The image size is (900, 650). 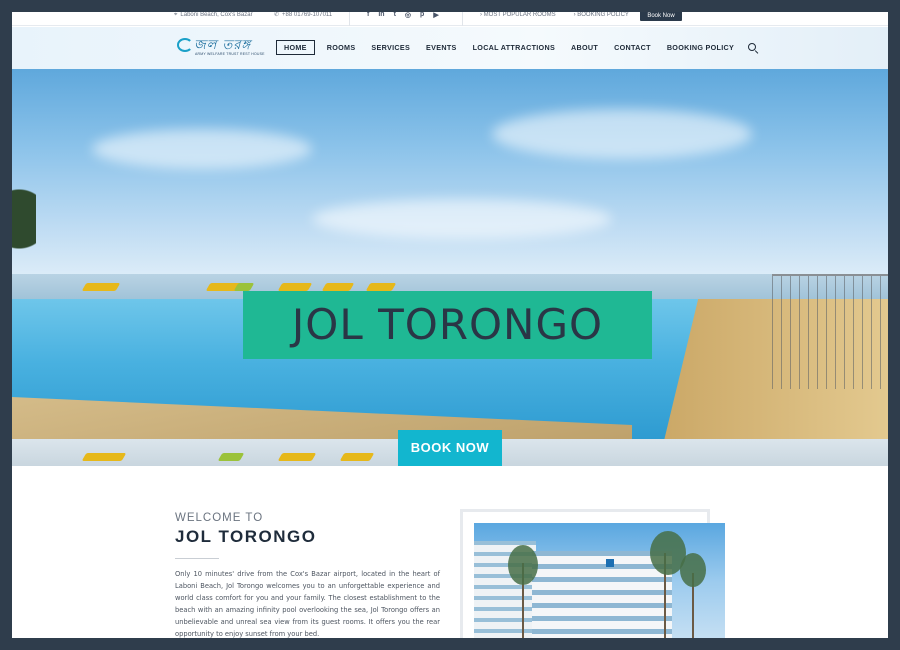 What do you see at coordinates (610, 563) in the screenshot?
I see `hotel-sign` at bounding box center [610, 563].